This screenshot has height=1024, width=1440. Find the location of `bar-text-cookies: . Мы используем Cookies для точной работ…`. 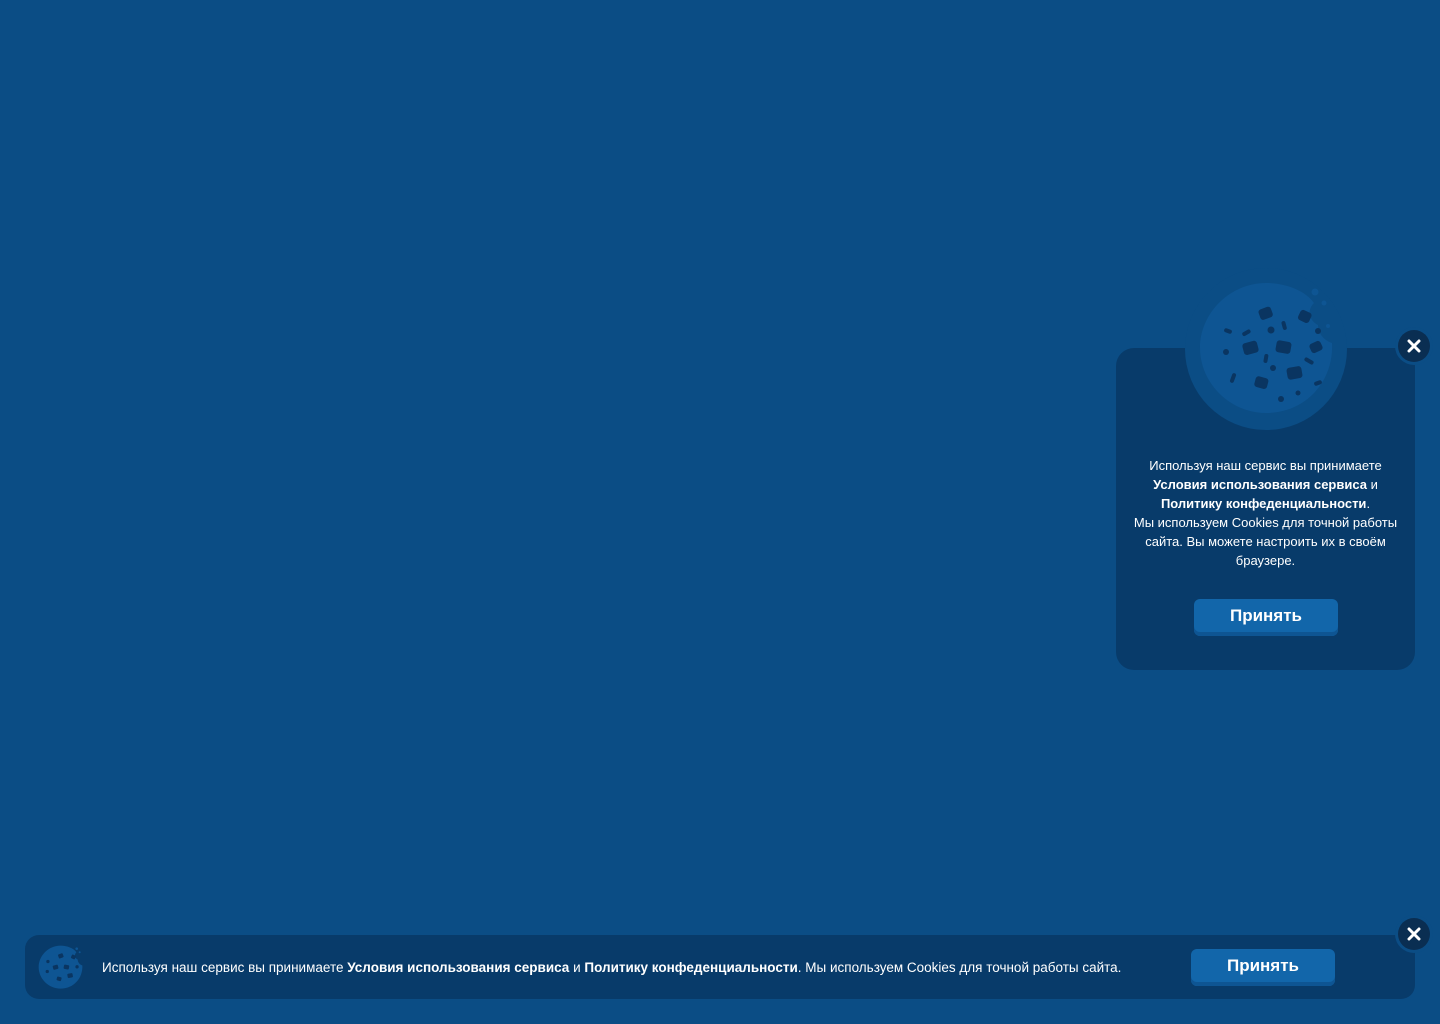

bar-text-cookies: . Мы используем Cookies для точной работ… is located at coordinates (959, 967).